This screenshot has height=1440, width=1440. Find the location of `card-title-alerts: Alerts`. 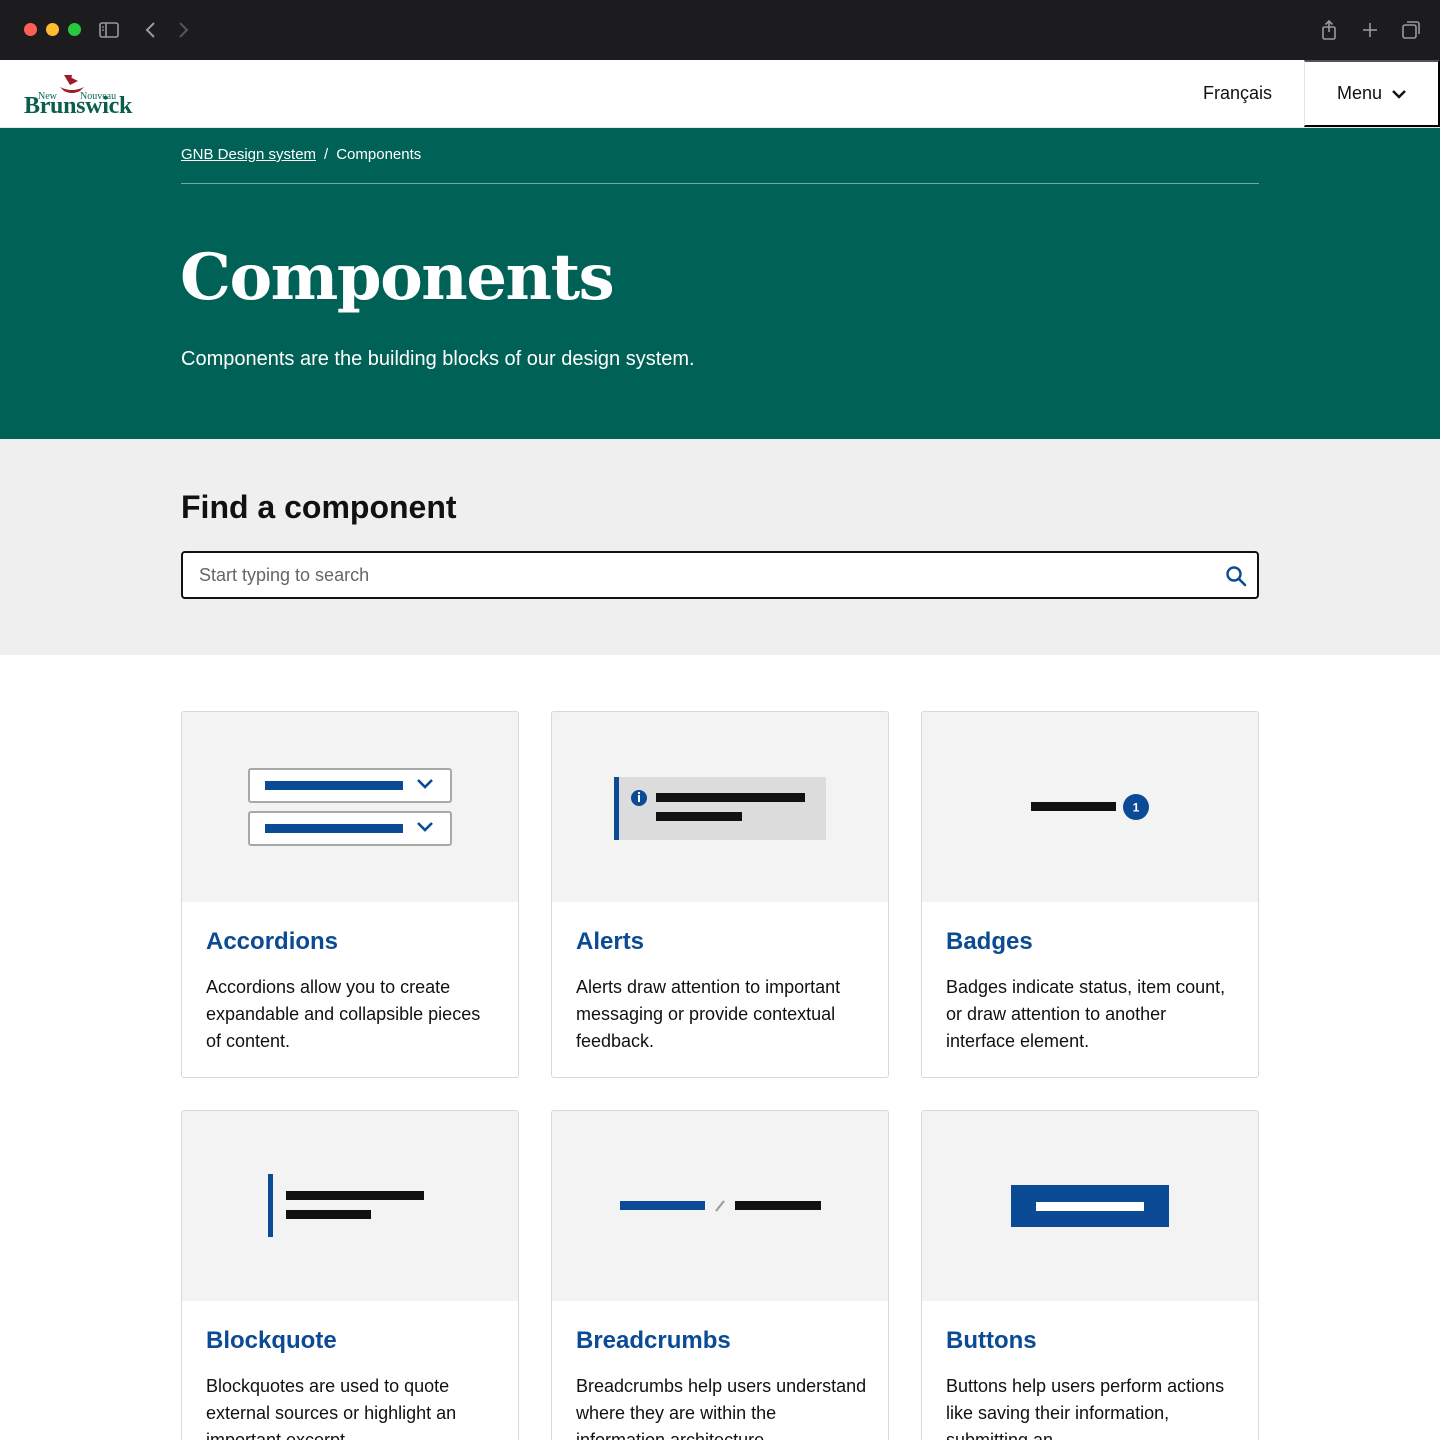

card-title-alerts: Alerts is located at coordinates (610, 942).